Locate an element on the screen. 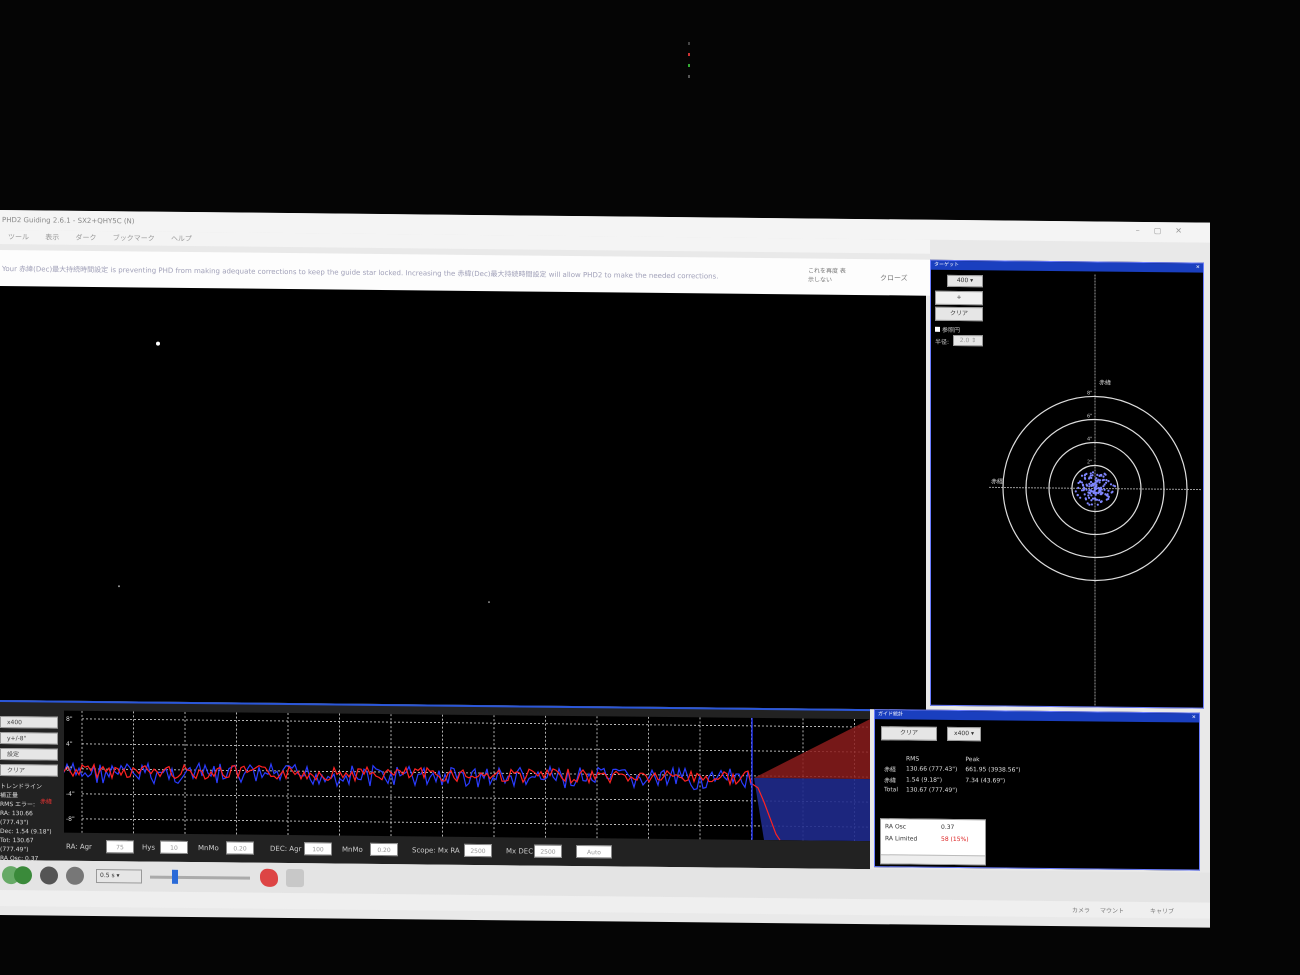 The height and width of the screenshot is (975, 1300). minmo-ra-input: 0.20 is located at coordinates (240, 848).